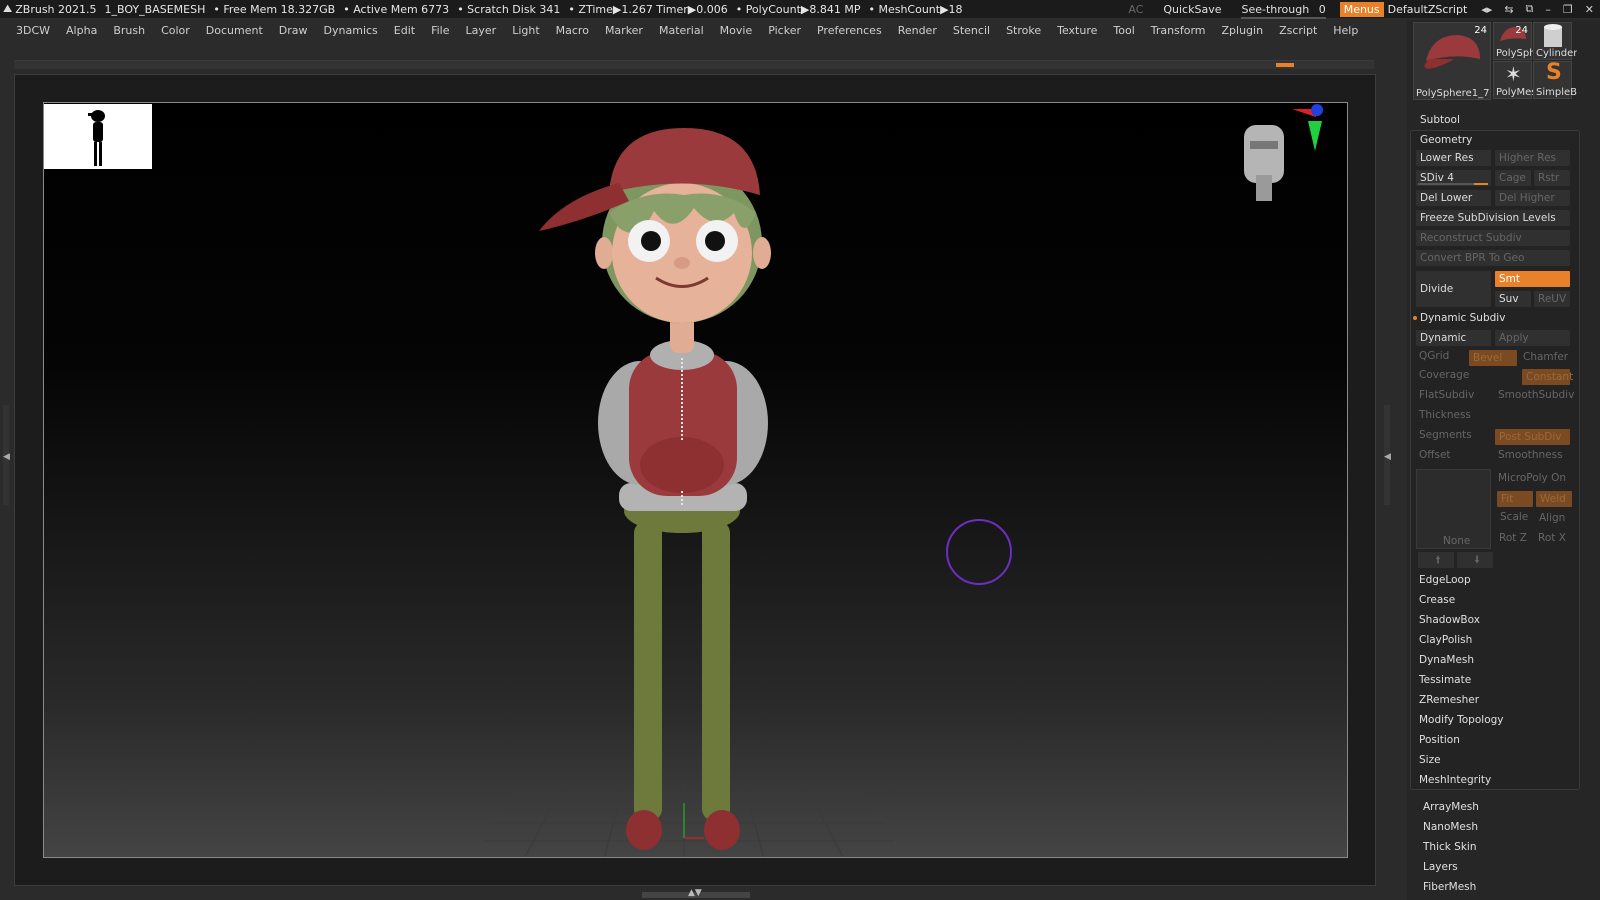 The height and width of the screenshot is (900, 1600). Describe the element at coordinates (1554, 499) in the screenshot. I see `weld-toggle: Weld` at that location.